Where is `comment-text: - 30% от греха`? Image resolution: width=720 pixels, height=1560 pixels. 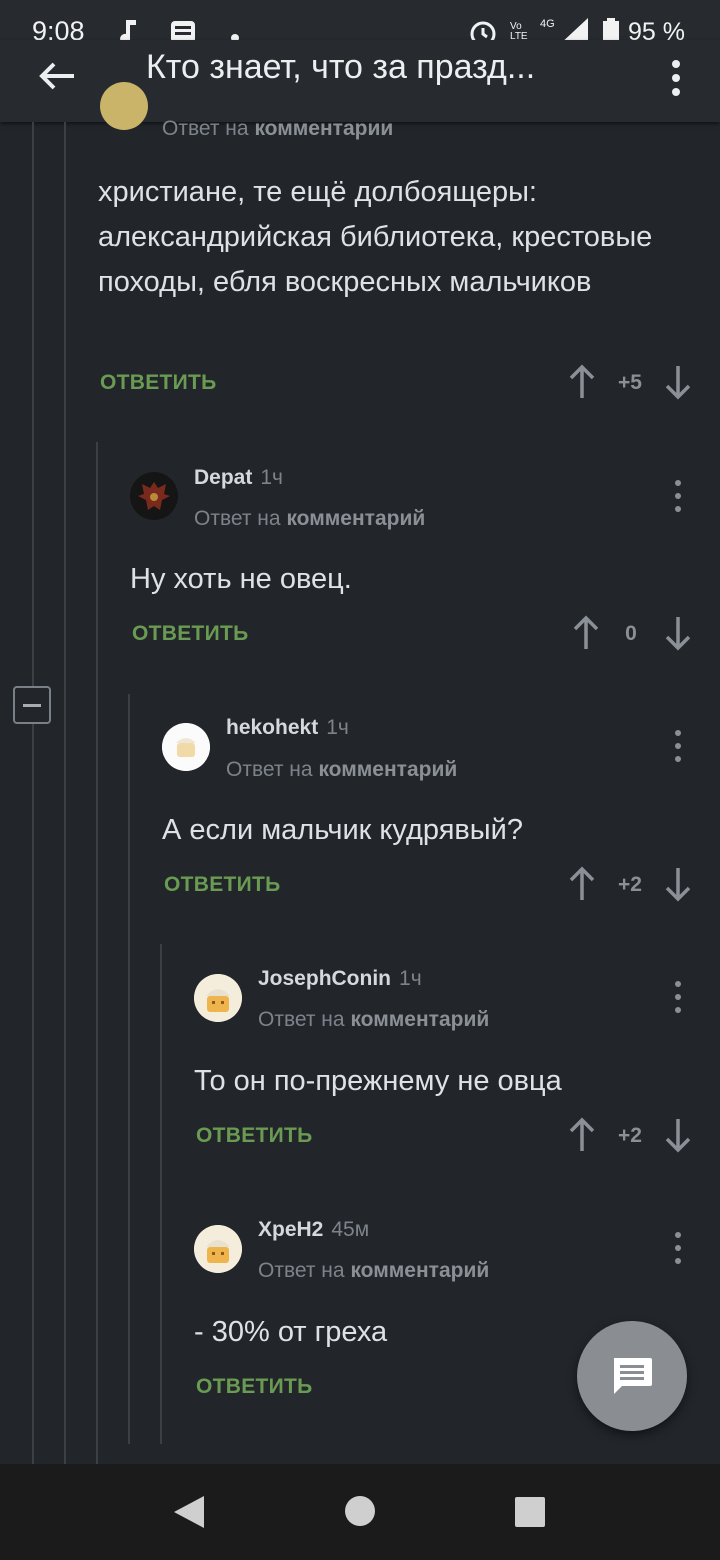
comment-text: - 30% от греха is located at coordinates (291, 1332).